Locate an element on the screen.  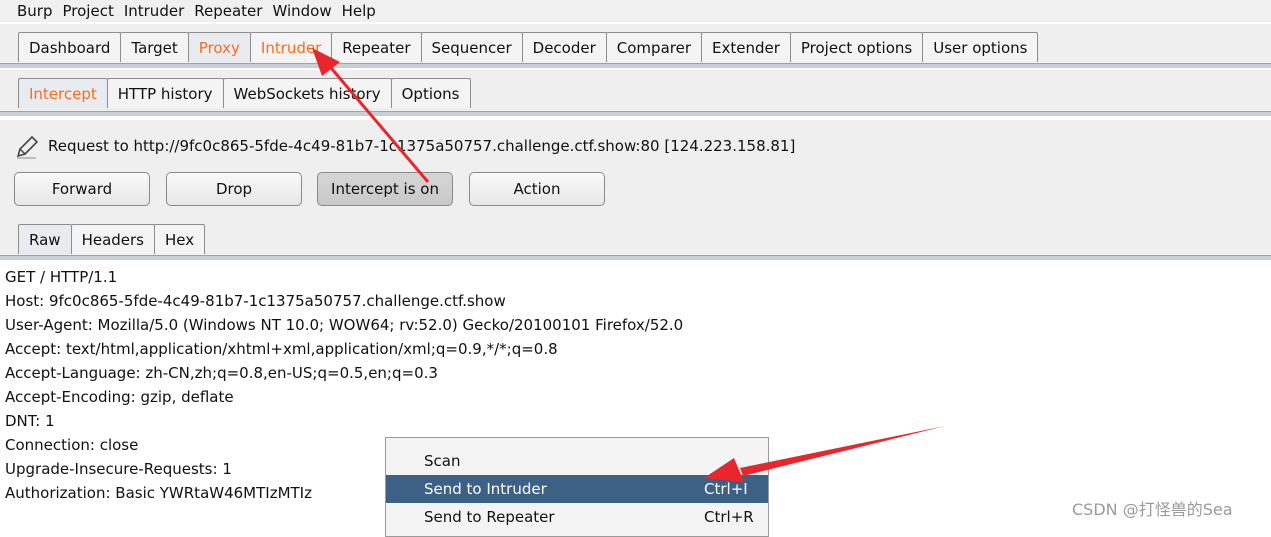
arrow-to-send-to-intruder is located at coordinates (824, 454).